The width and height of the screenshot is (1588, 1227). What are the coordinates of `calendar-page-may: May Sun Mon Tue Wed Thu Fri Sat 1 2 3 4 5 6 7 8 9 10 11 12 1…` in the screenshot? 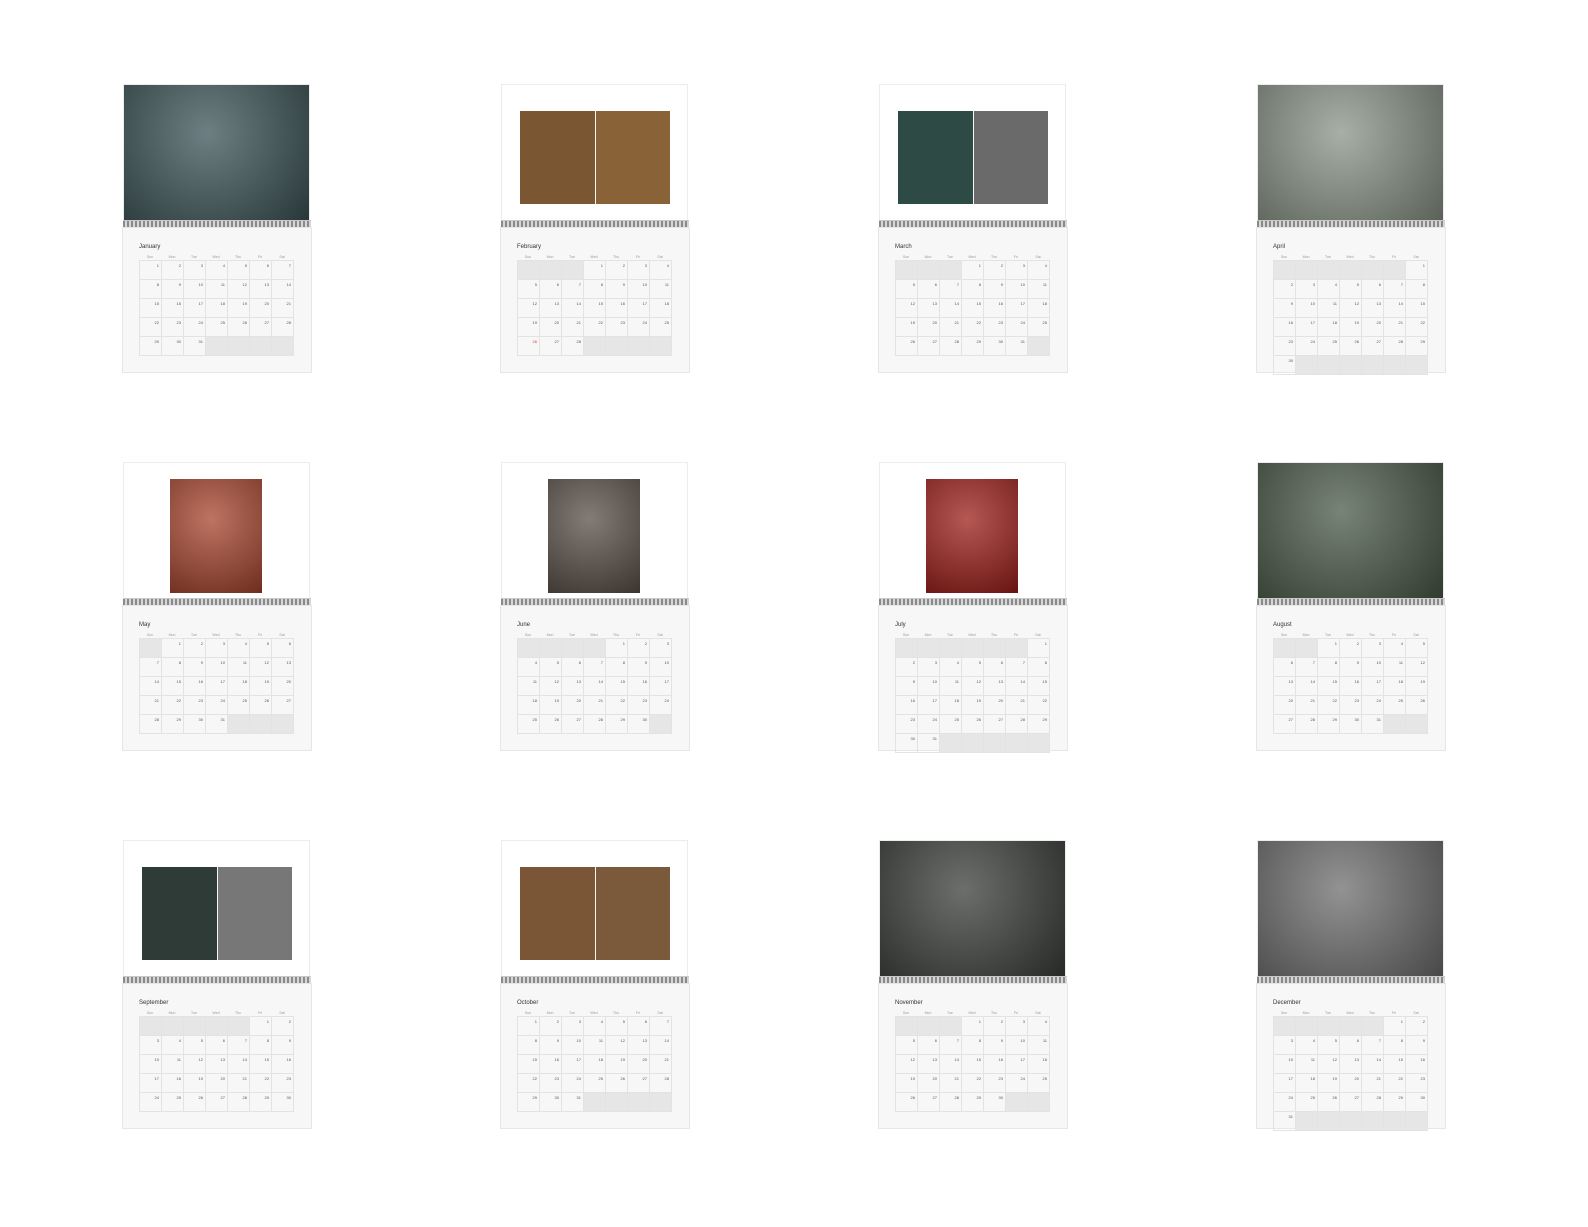 It's located at (217, 606).